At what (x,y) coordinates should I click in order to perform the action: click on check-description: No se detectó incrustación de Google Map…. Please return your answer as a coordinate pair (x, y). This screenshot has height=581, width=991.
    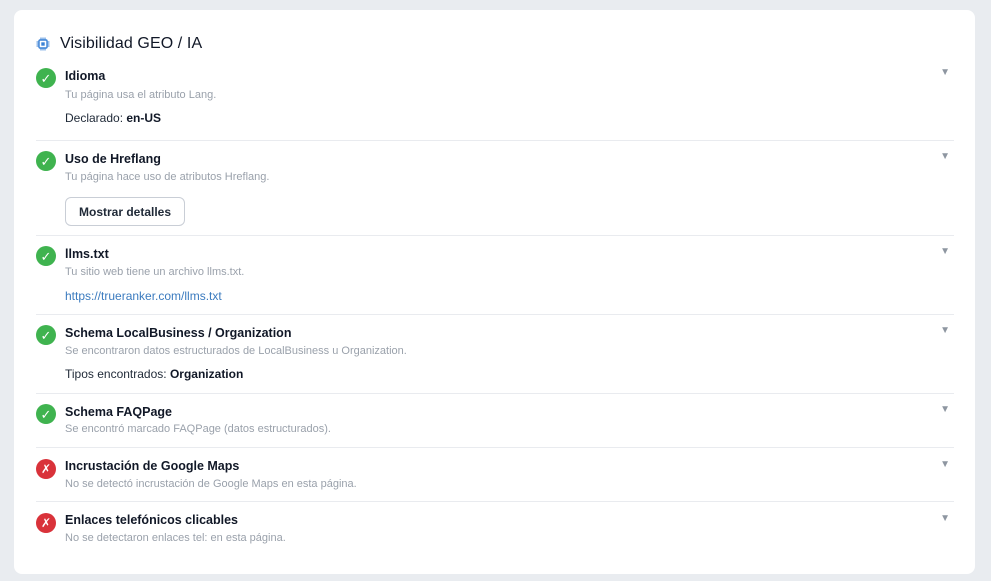
    Looking at the image, I should click on (211, 484).